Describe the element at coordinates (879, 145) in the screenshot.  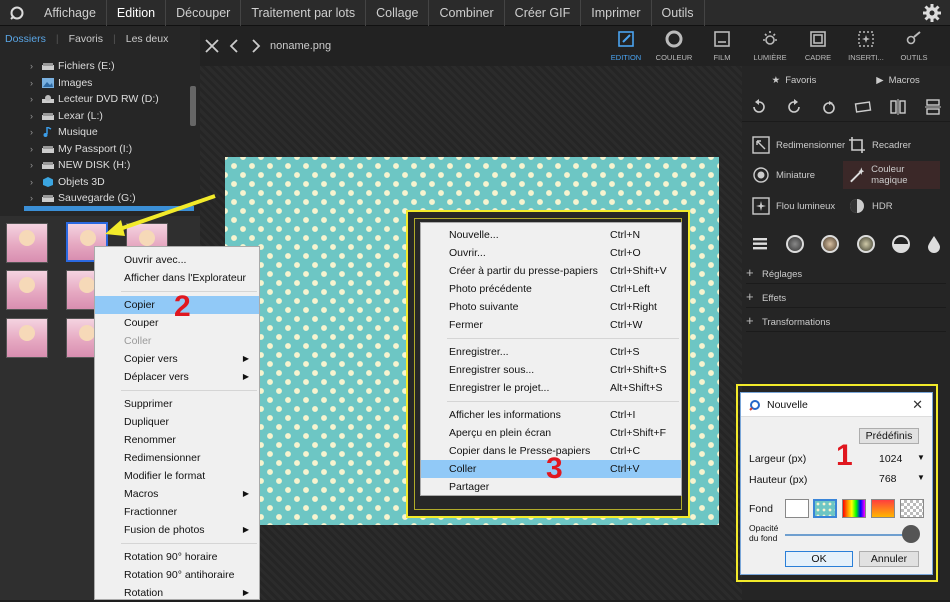
I see `recadrer-button: Recadrer` at that location.